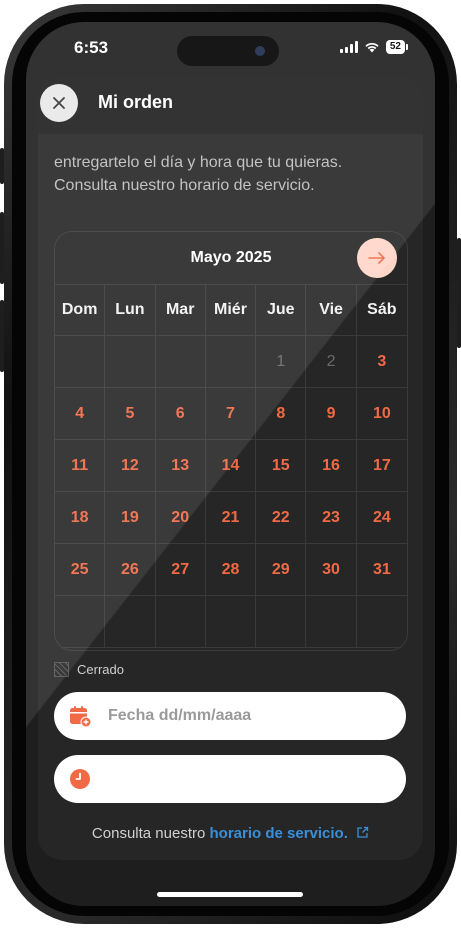  What do you see at coordinates (331, 362) in the screenshot?
I see `calendar-day: 2` at bounding box center [331, 362].